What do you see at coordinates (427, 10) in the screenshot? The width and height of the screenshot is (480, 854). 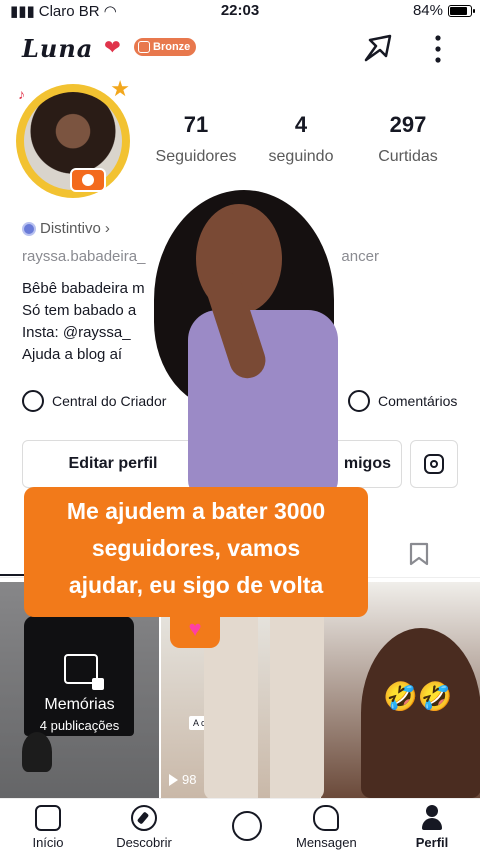 I see `battery-percent: 84%` at bounding box center [427, 10].